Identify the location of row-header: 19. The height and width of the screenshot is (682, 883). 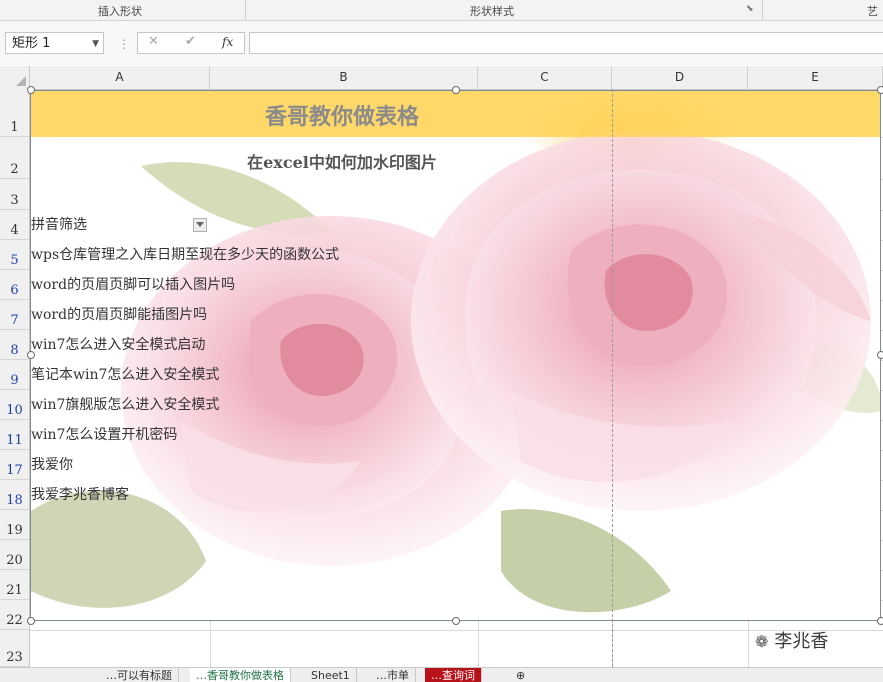
(14, 525).